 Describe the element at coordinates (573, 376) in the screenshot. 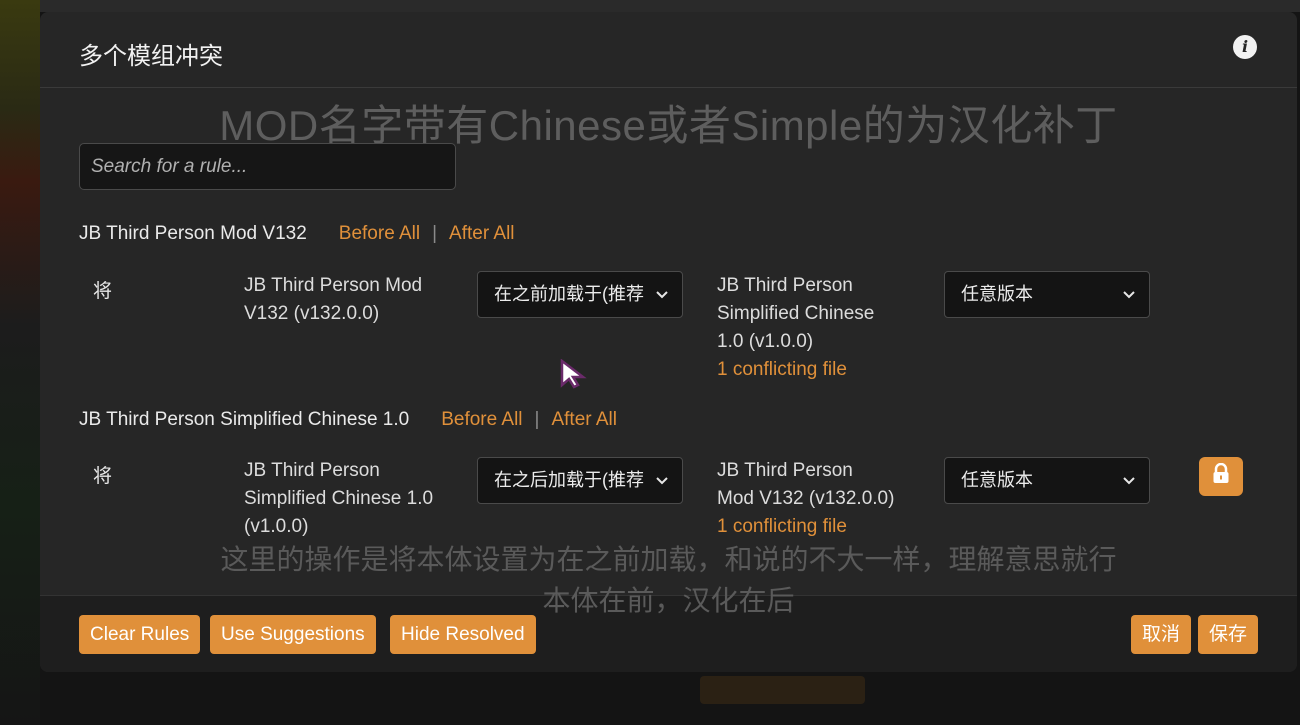

I see `mouse-cursor-icon` at that location.